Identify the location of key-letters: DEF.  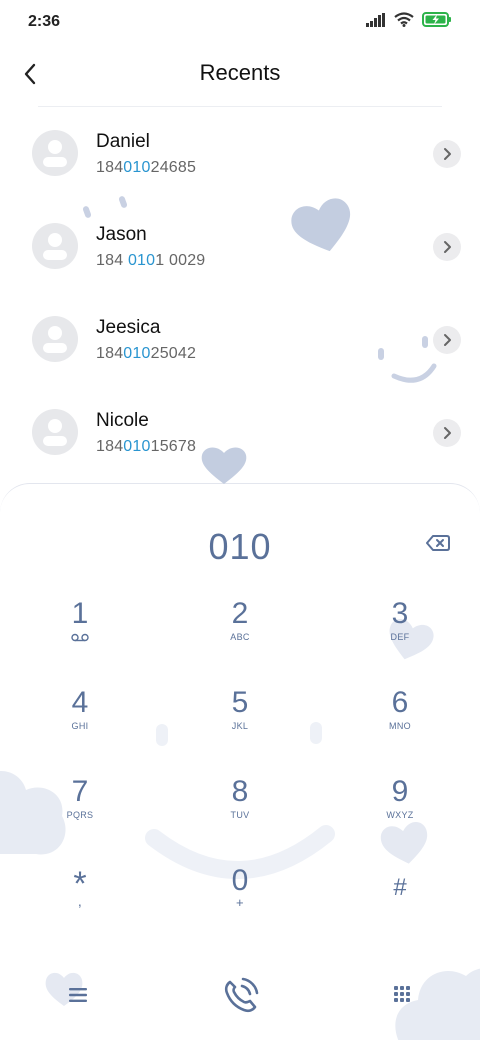
(400, 637).